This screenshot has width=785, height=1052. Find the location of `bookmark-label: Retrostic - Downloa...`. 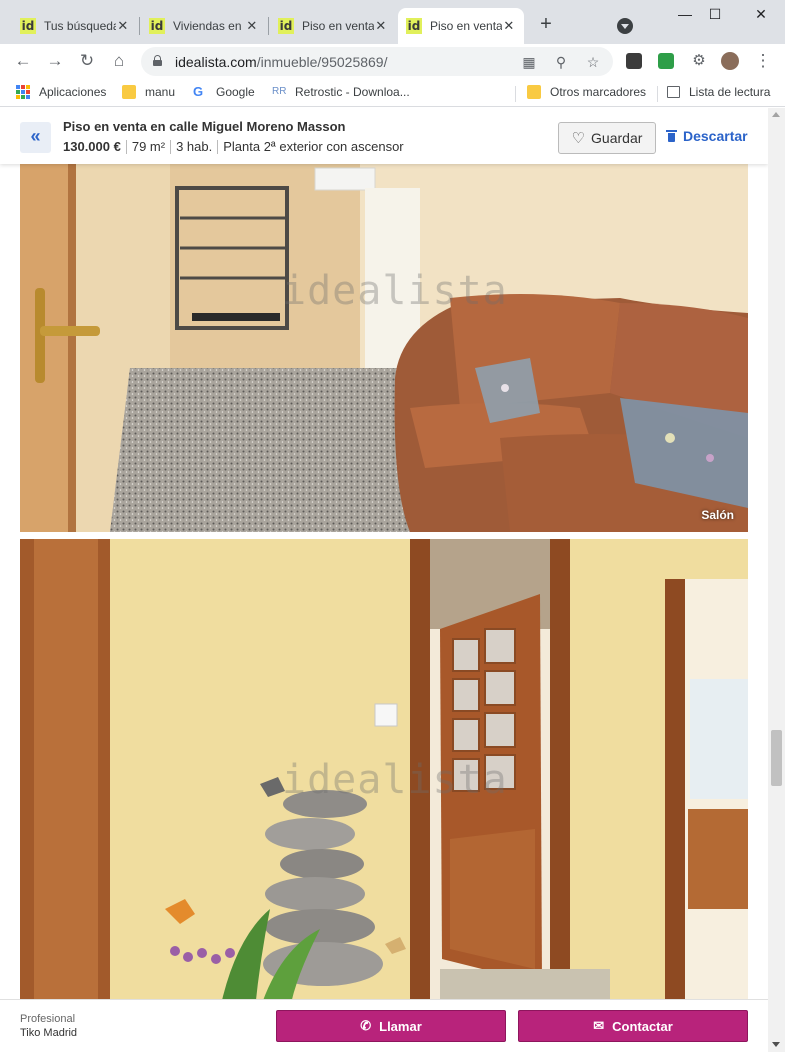

bookmark-label: Retrostic - Downloa... is located at coordinates (352, 92).